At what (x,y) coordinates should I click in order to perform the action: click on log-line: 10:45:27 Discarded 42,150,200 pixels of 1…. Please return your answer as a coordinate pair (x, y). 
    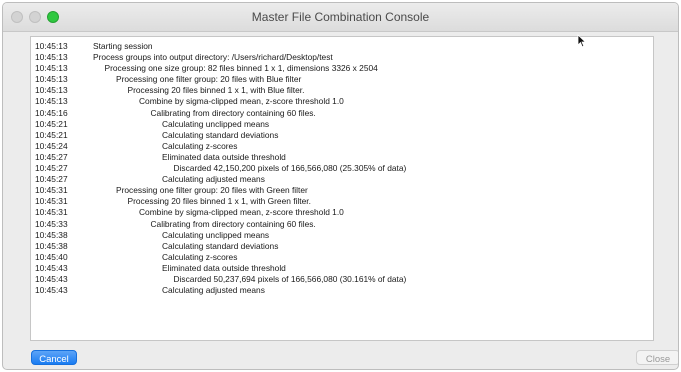
    Looking at the image, I should click on (344, 168).